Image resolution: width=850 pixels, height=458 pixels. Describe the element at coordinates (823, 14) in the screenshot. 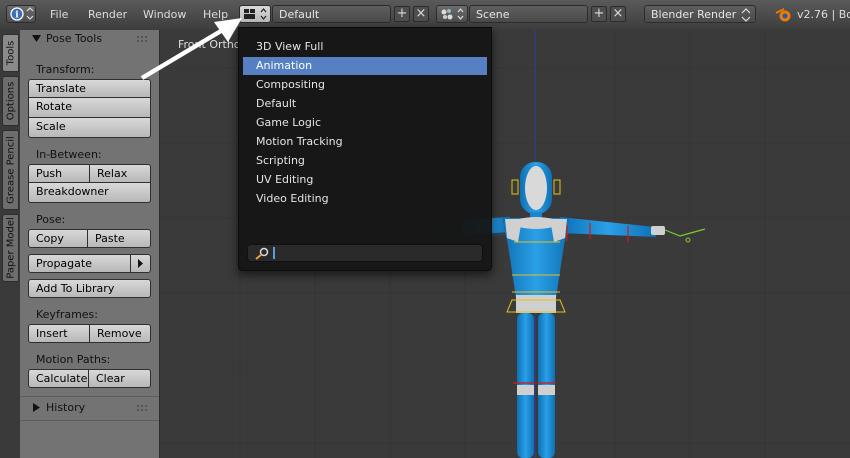

I see `version-label: v2.76 | Bo` at that location.